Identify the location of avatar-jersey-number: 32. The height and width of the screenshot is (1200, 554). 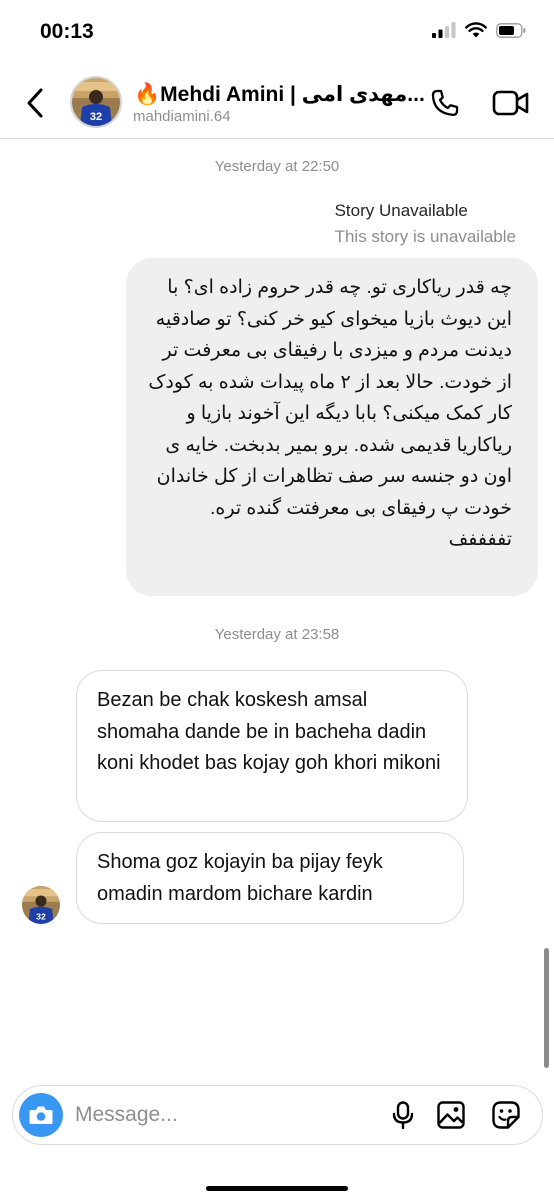
(96, 117).